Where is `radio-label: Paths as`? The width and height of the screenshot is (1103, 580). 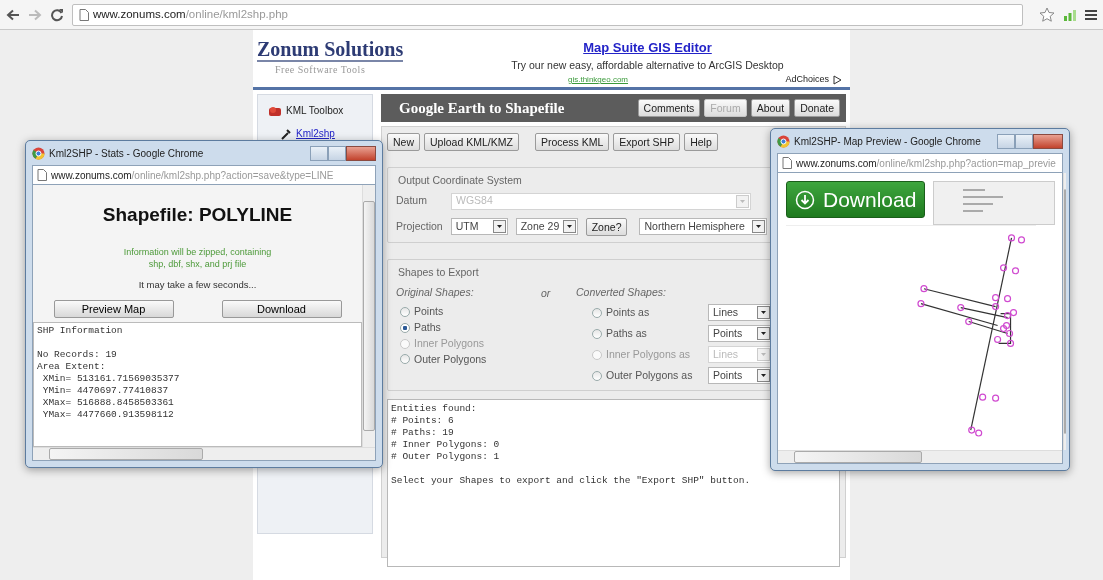 radio-label: Paths as is located at coordinates (627, 333).